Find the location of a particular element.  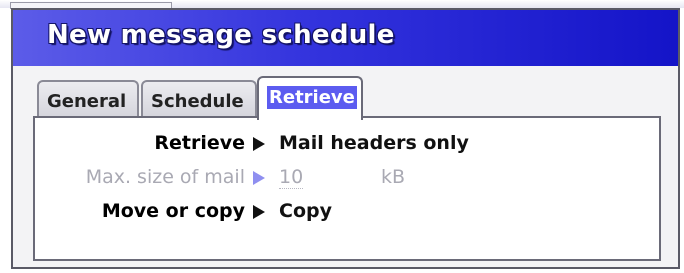

tab-retrieve: Retrieve is located at coordinates (310, 98).